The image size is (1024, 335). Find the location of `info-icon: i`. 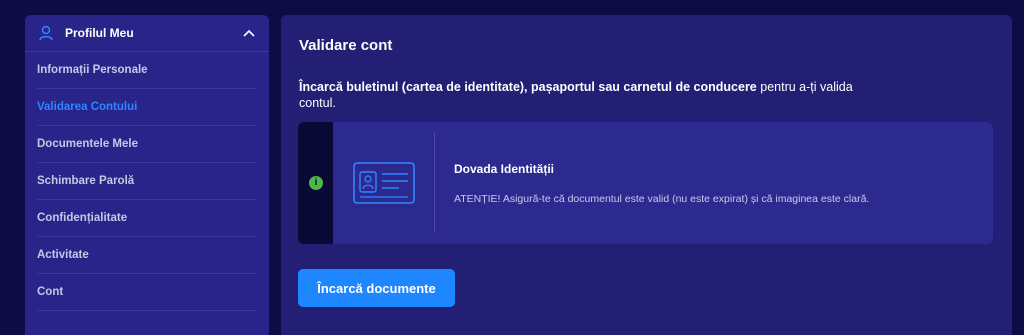

info-icon: i is located at coordinates (316, 183).